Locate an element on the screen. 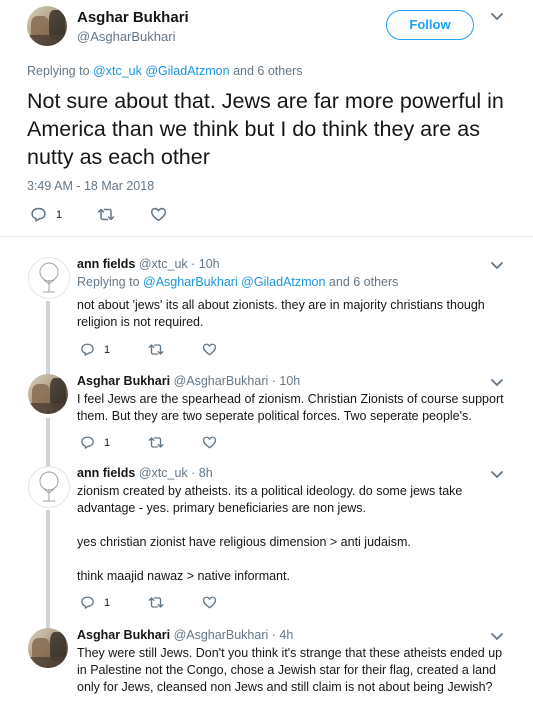  reply-header: ann fields @xtc_uk · 8h is located at coordinates (145, 473).